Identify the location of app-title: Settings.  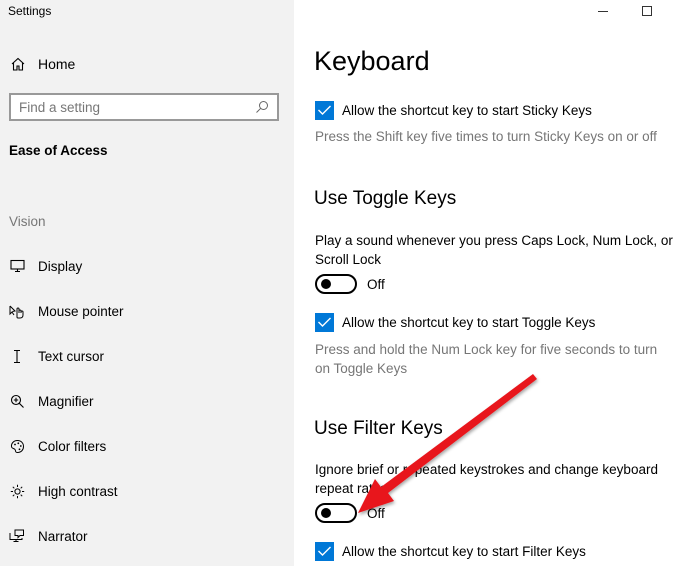
(30, 11).